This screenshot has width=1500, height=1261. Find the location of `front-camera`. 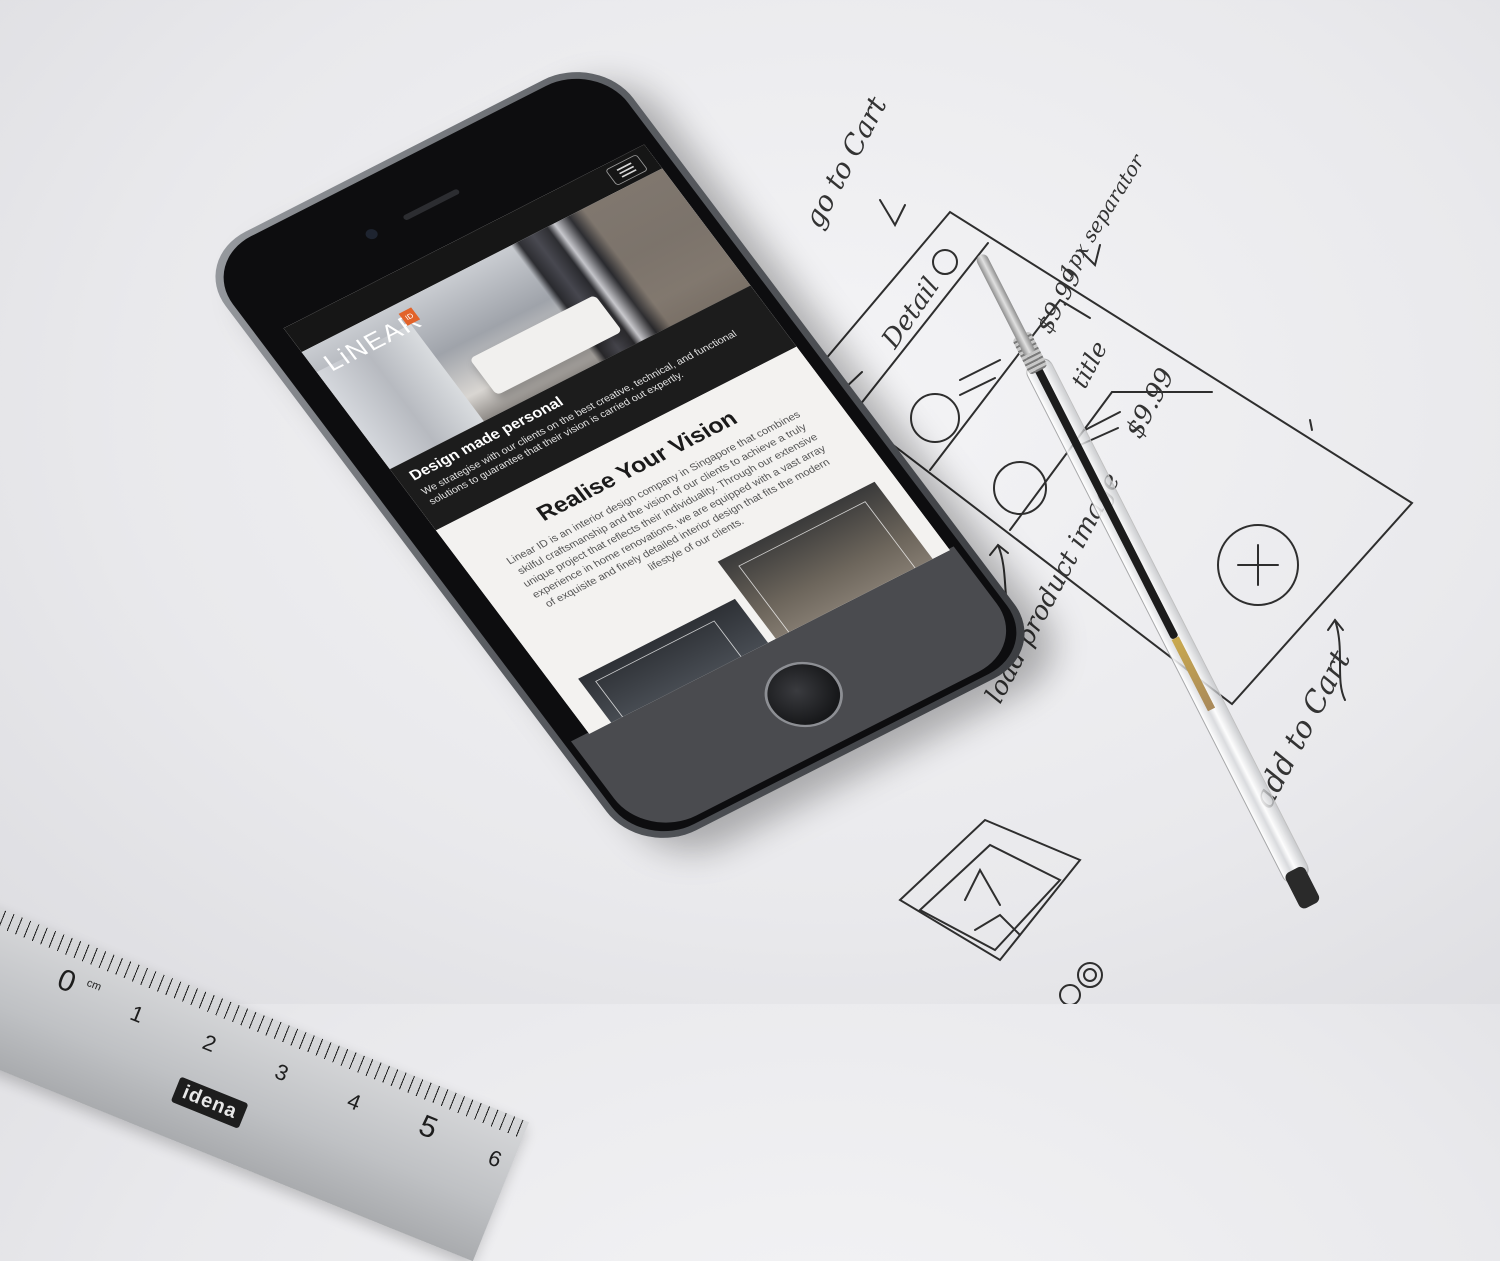

front-camera is located at coordinates (371, 234).